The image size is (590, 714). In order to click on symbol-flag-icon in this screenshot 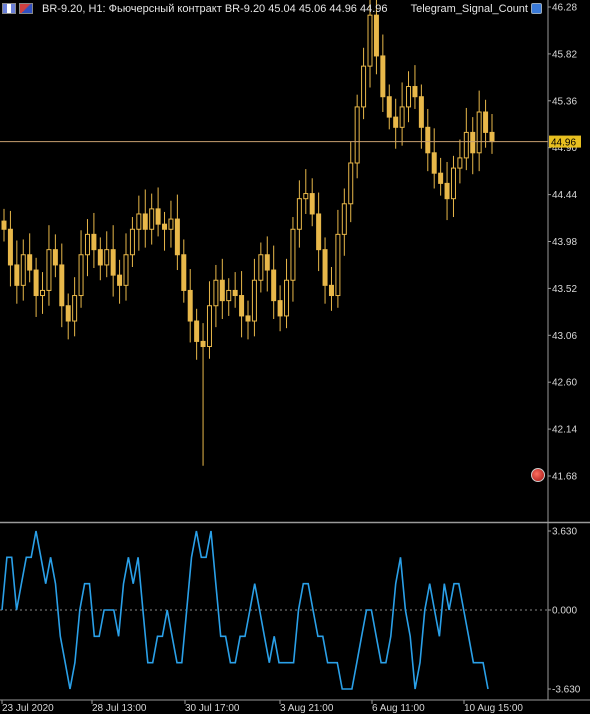, I will do `click(26, 8)`.